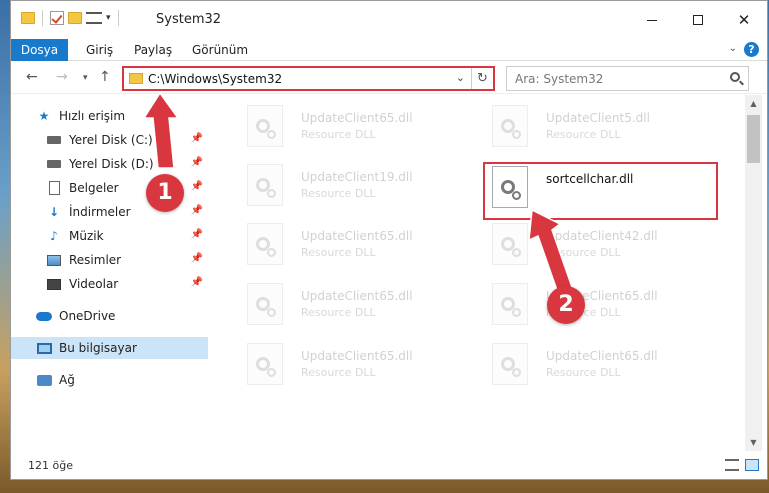  Describe the element at coordinates (109, 236) in the screenshot. I see `sidebar-item-music: ♪ Müzik 📌` at that location.